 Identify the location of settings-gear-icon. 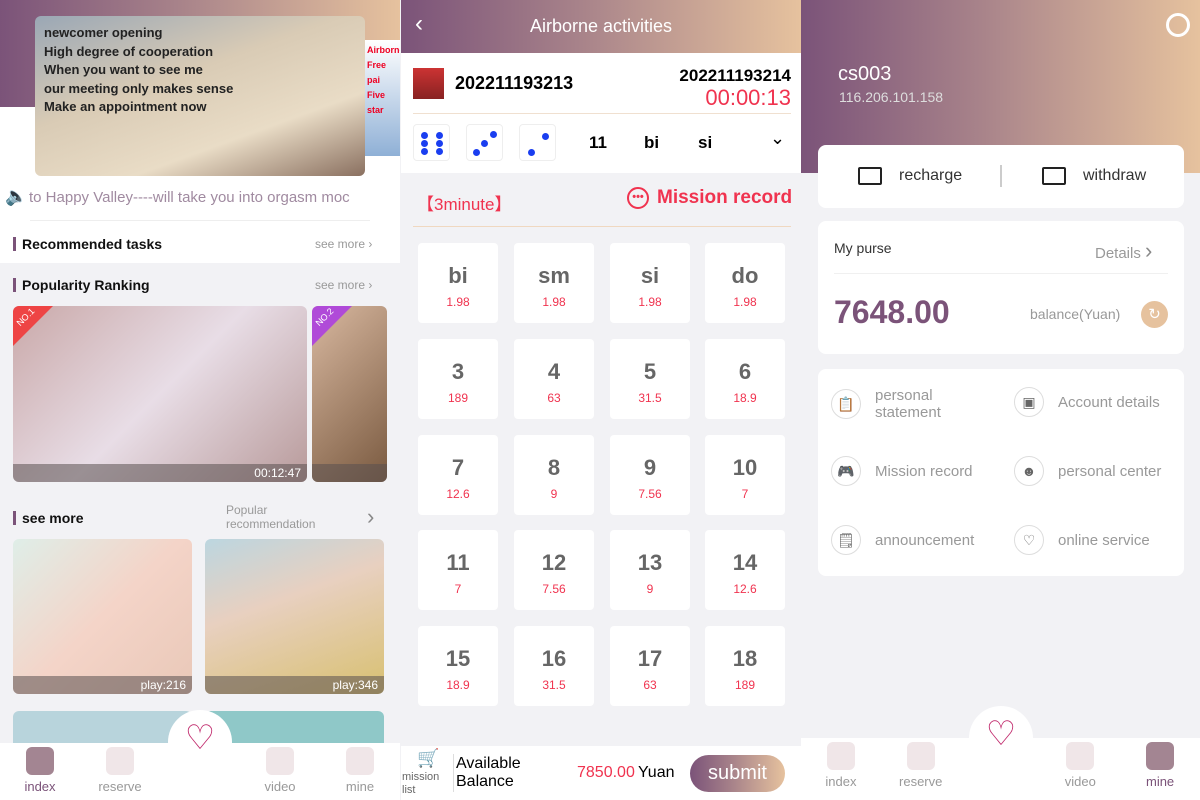
(1178, 25).